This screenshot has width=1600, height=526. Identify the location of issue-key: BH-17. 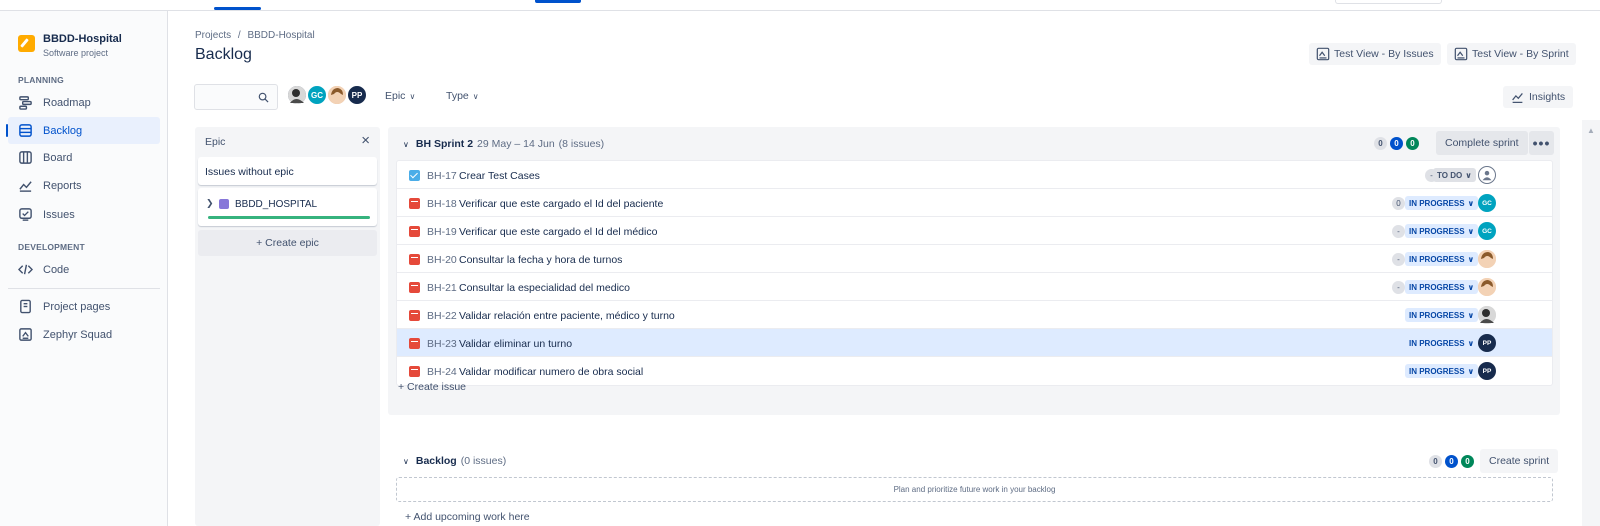
(442, 176).